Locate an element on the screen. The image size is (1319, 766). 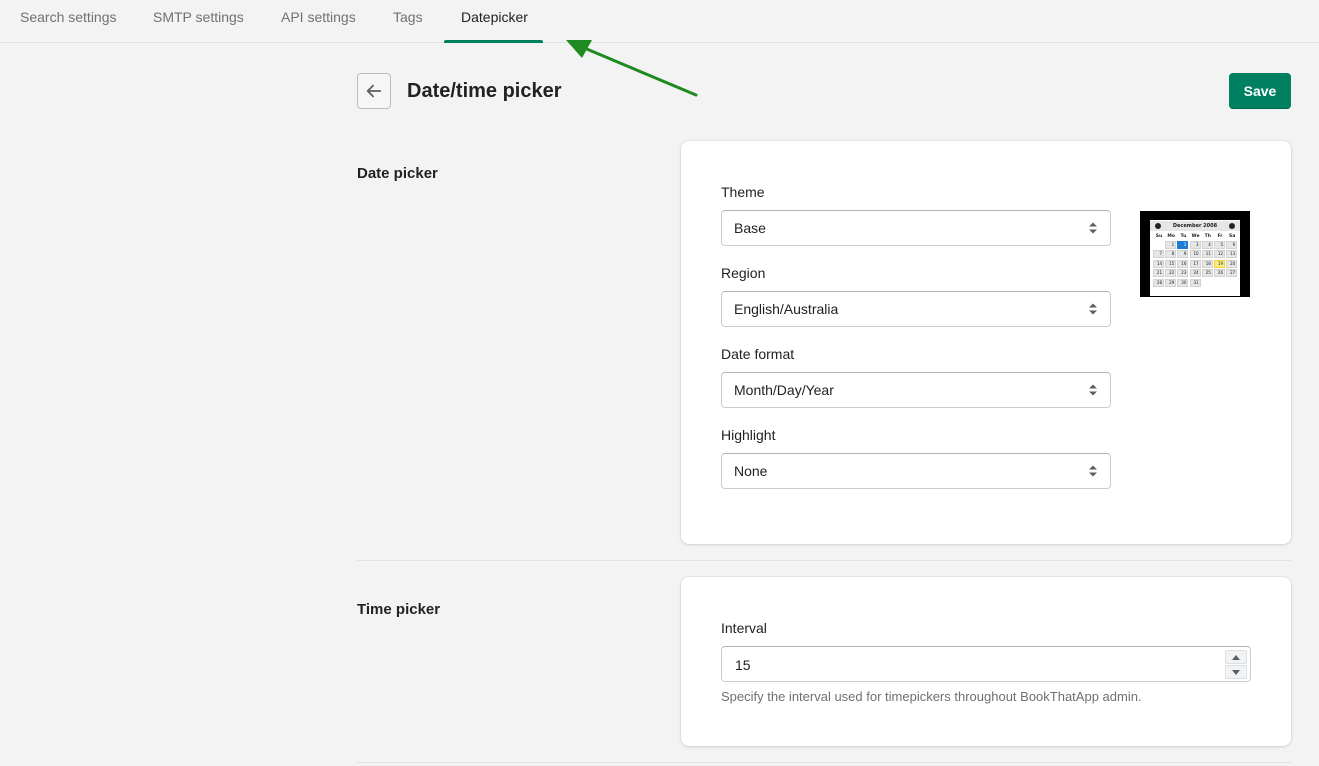
tab-search-settings: Search settings is located at coordinates (68, 21).